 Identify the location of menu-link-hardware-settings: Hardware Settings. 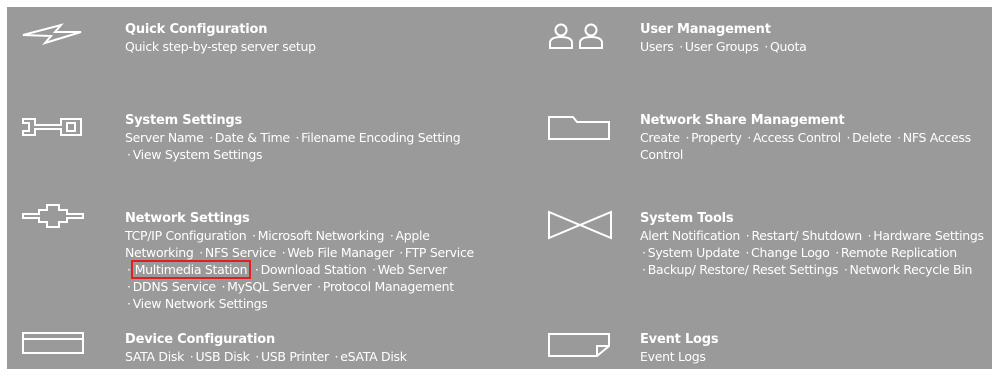
(928, 235).